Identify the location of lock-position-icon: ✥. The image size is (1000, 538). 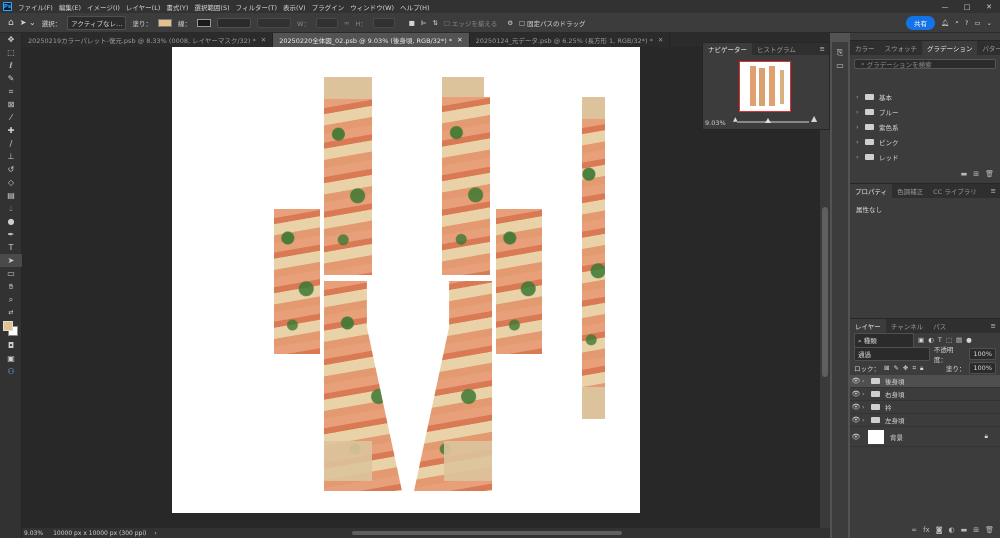
(905, 368).